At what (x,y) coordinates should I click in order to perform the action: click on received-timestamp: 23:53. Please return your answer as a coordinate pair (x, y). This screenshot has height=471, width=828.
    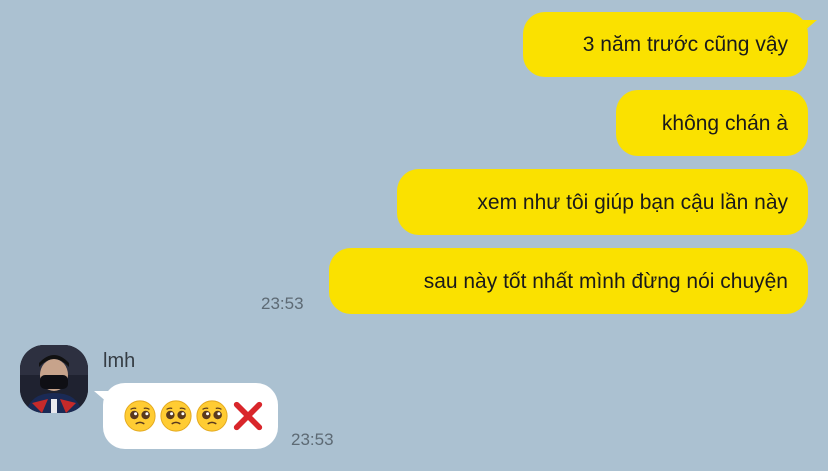
    Looking at the image, I should click on (312, 439).